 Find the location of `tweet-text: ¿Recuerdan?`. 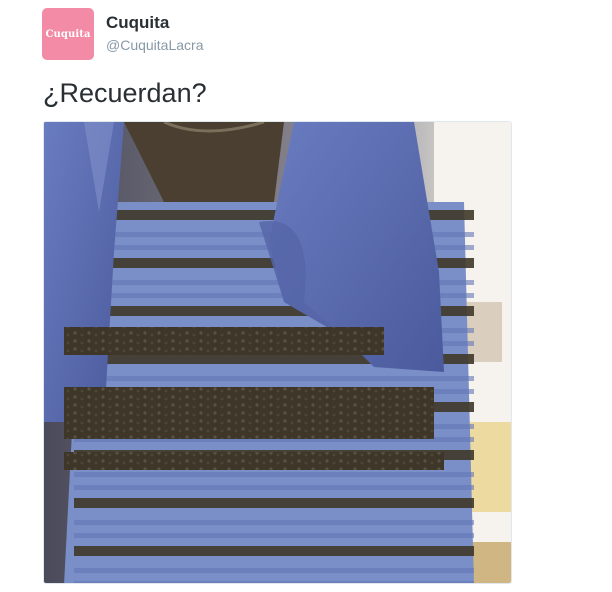

tweet-text: ¿Recuerdan? is located at coordinates (125, 93).